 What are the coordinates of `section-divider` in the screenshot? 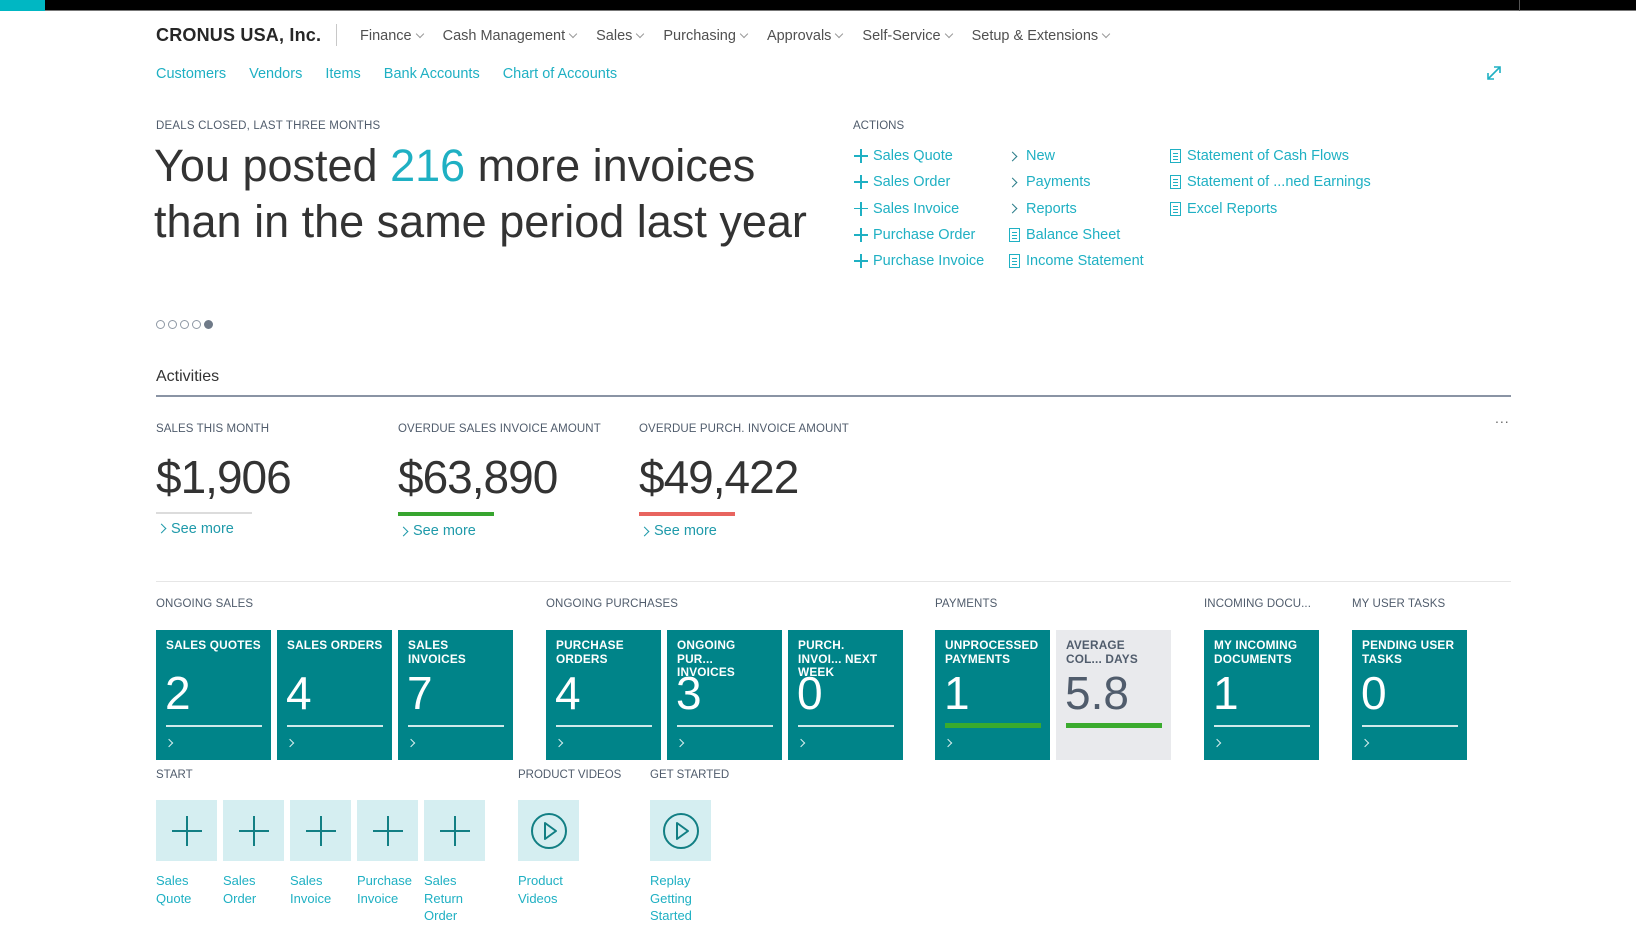 It's located at (833, 581).